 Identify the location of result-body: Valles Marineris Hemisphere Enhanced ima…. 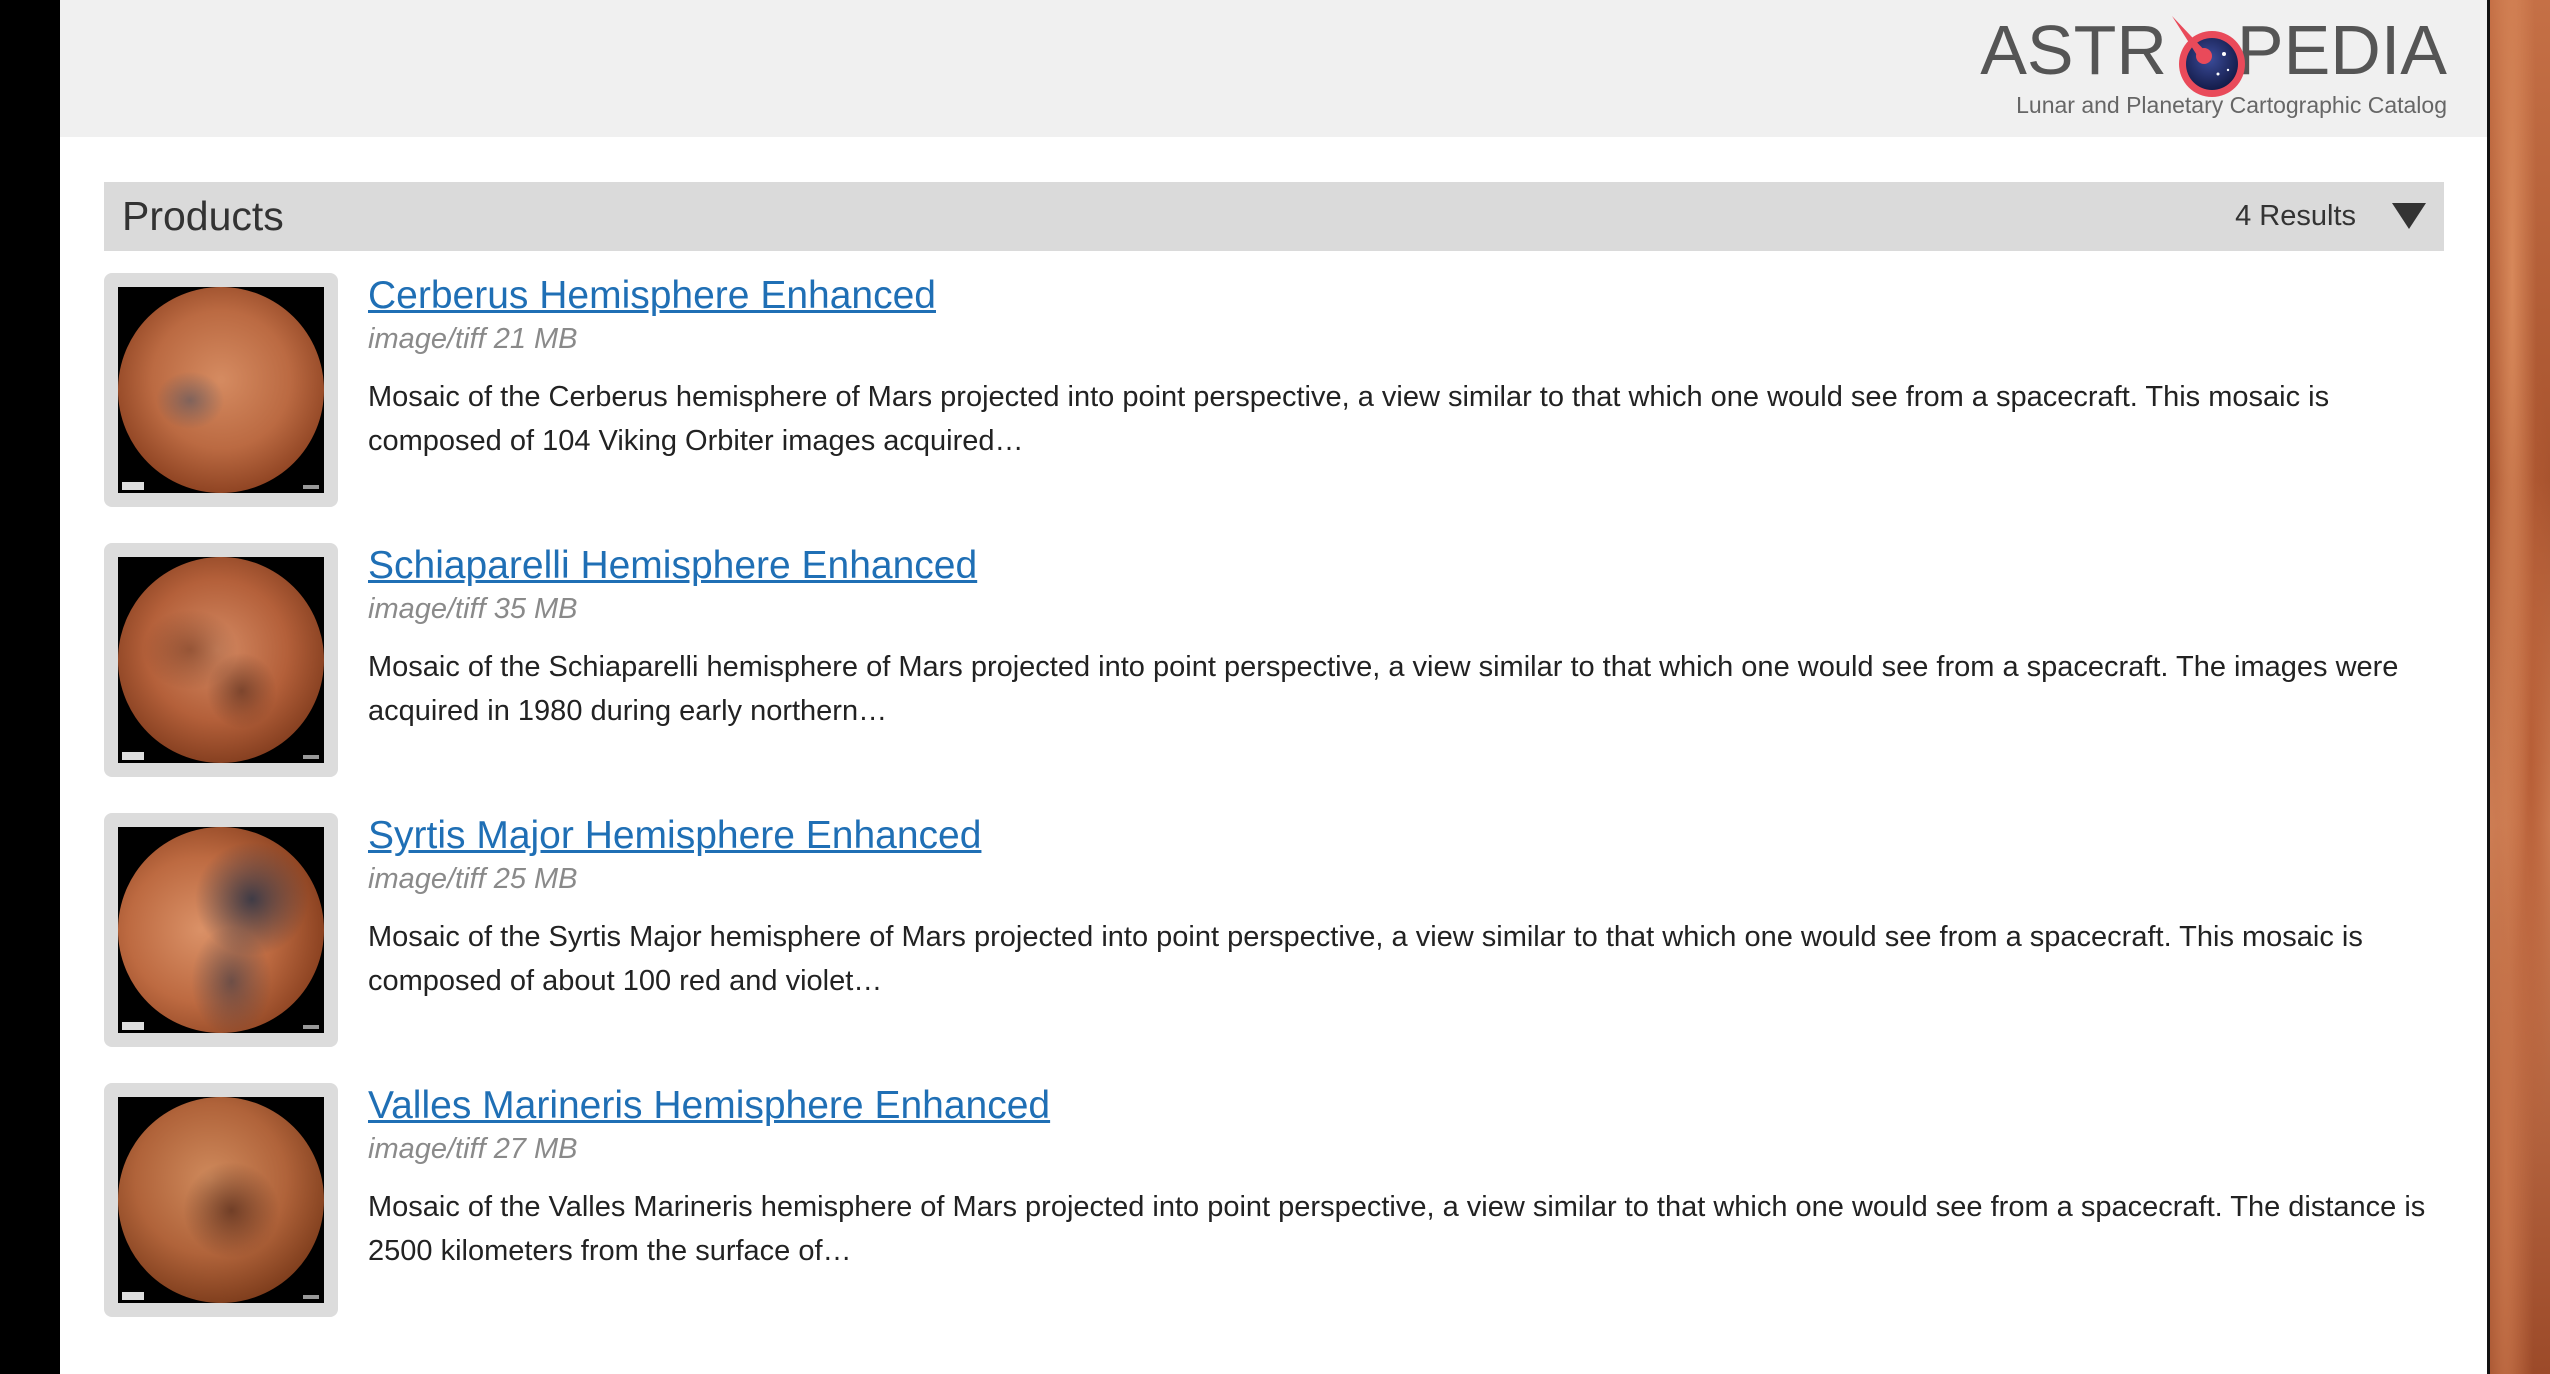
(1408, 1178).